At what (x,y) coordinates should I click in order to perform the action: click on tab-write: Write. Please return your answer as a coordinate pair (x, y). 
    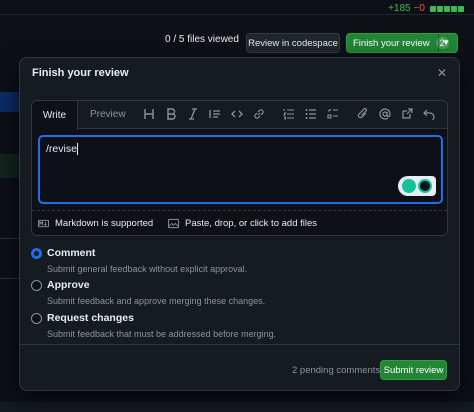
    Looking at the image, I should click on (55, 115).